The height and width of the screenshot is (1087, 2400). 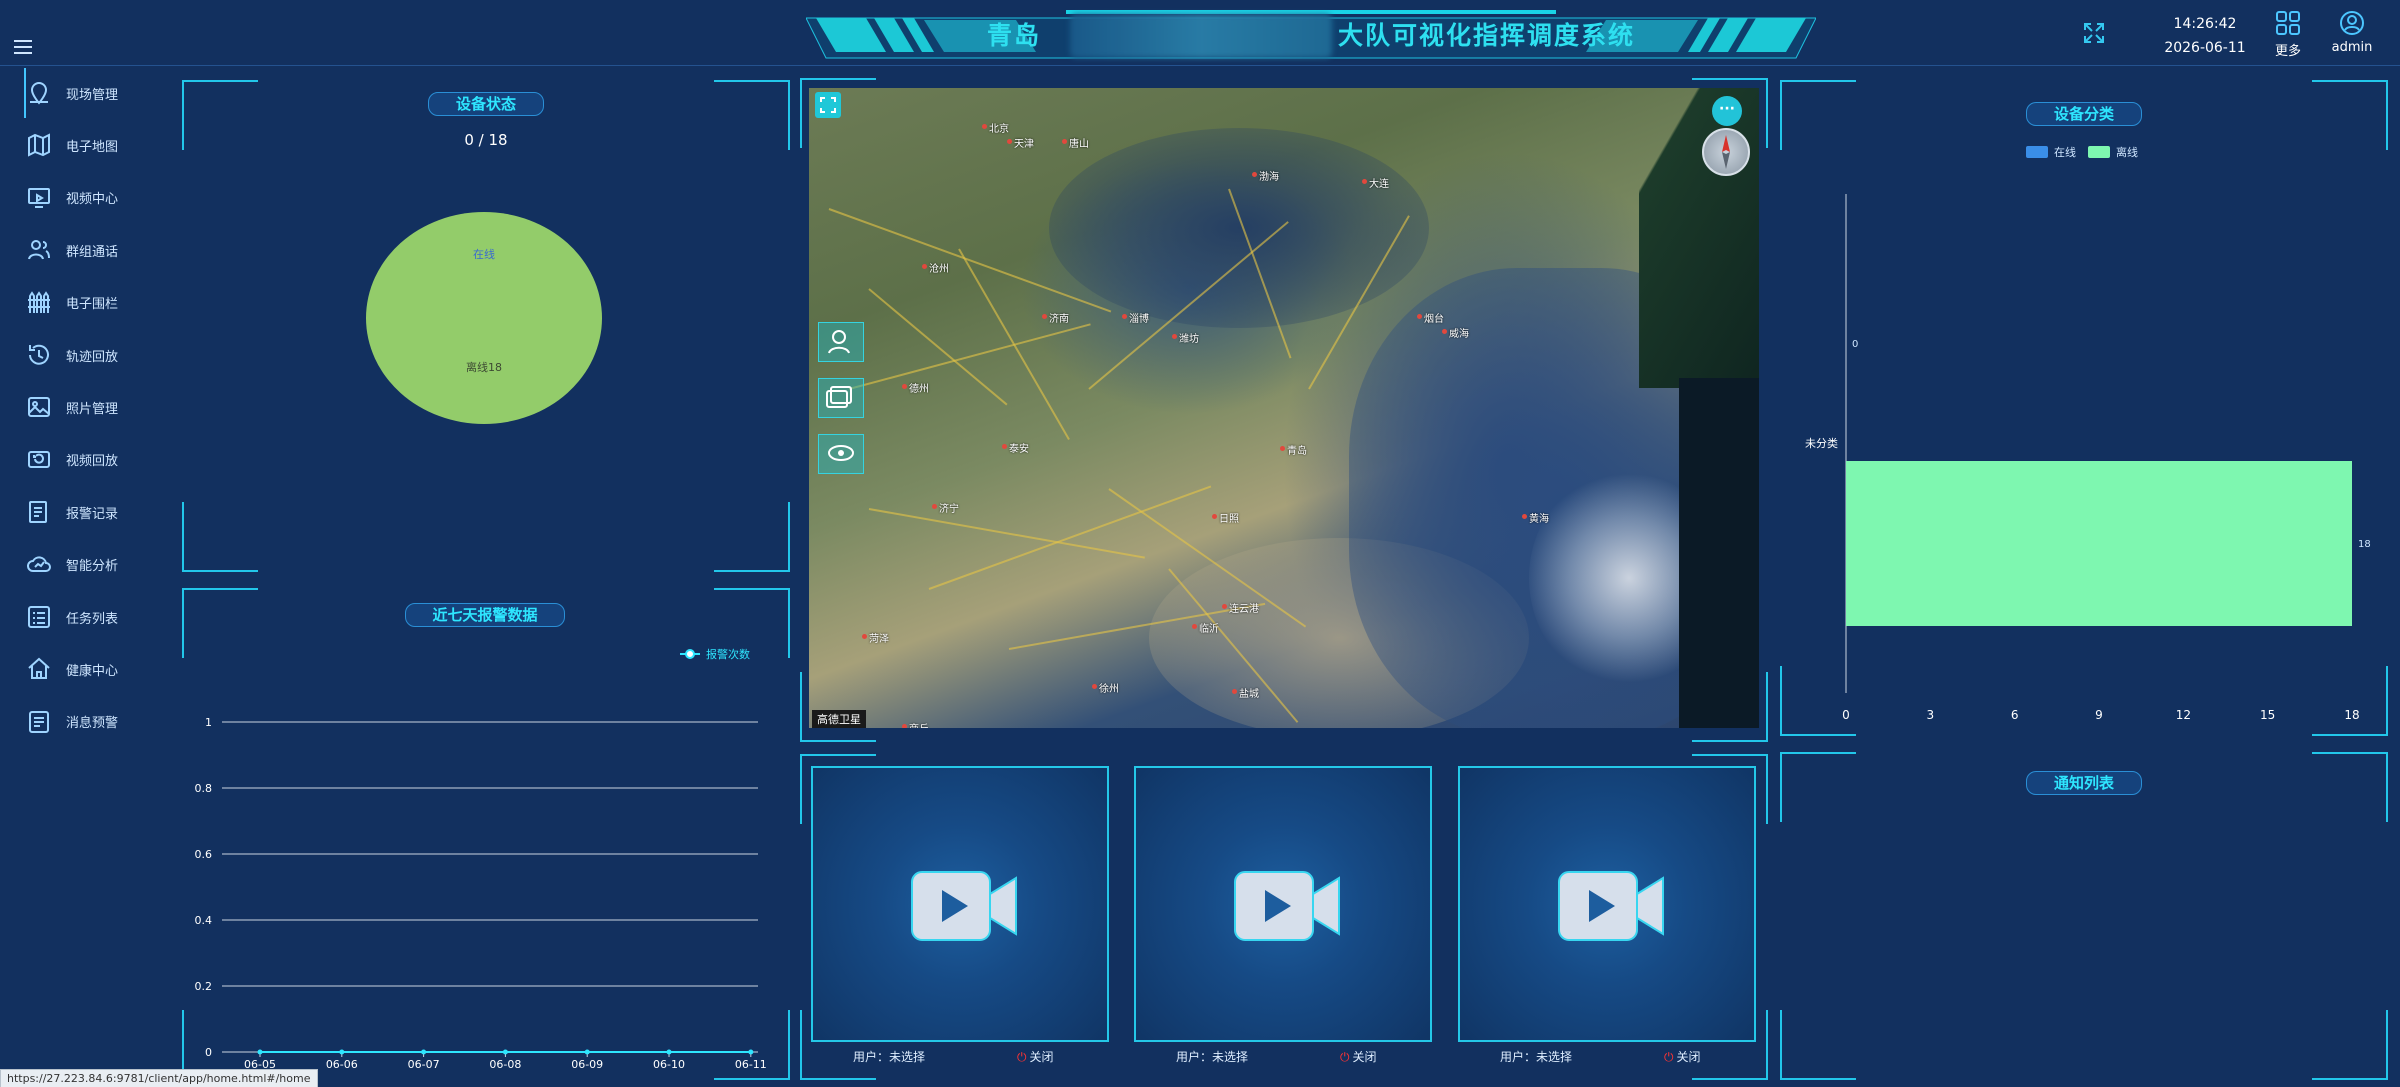 I want to click on device-category-title: 设备分类, so click(x=2084, y=114).